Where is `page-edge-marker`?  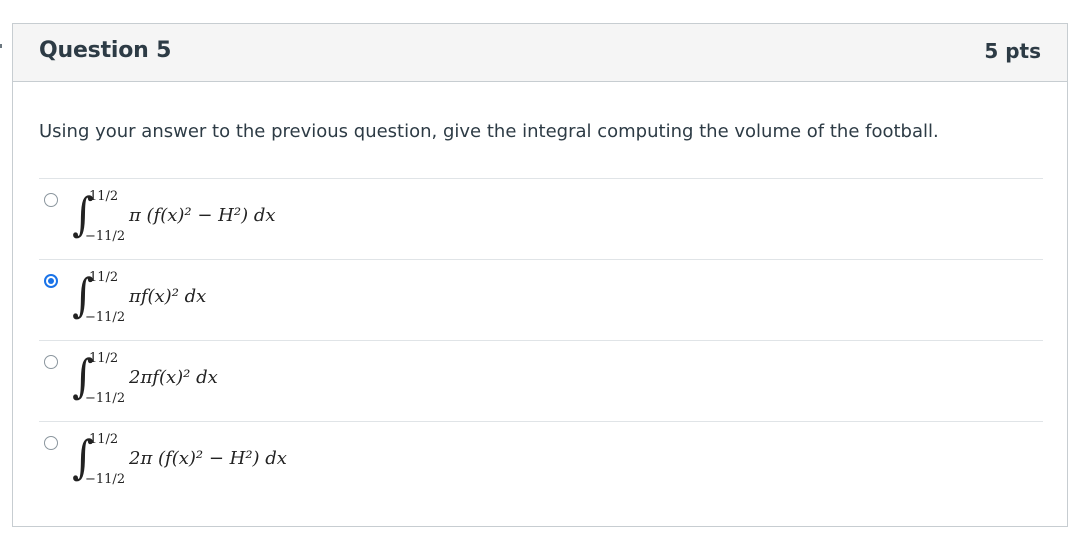 page-edge-marker is located at coordinates (1, 46).